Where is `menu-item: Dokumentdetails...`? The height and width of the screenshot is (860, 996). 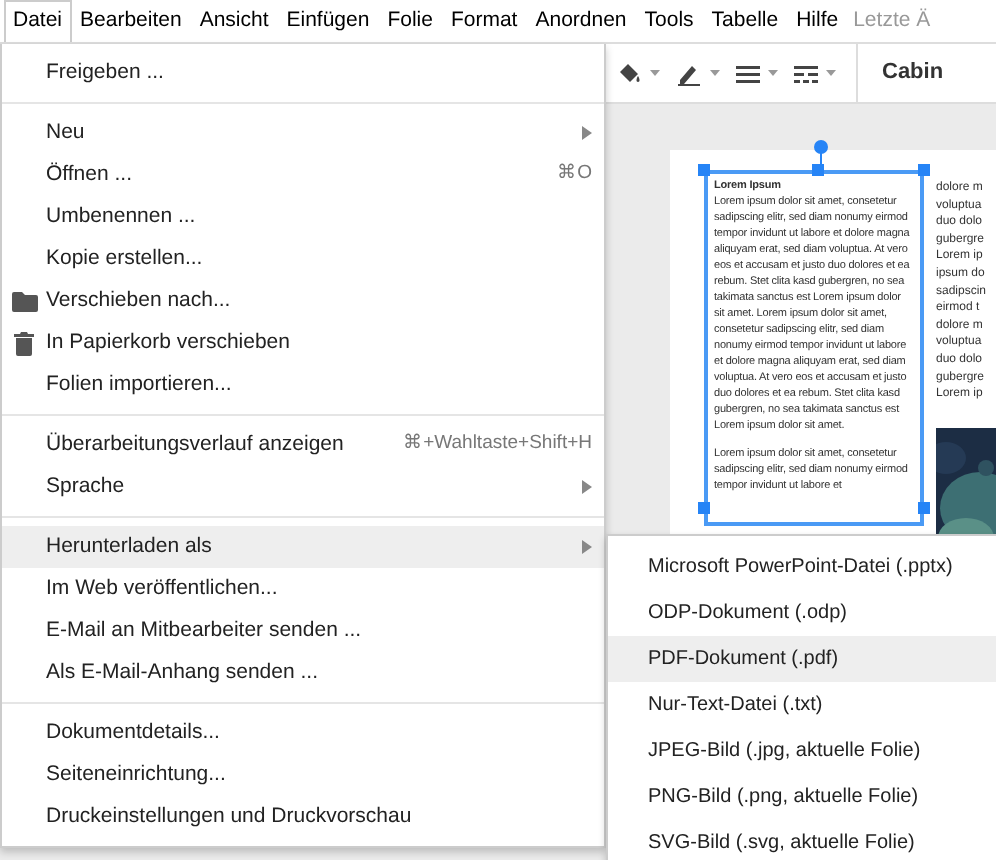
menu-item: Dokumentdetails... is located at coordinates (303, 733).